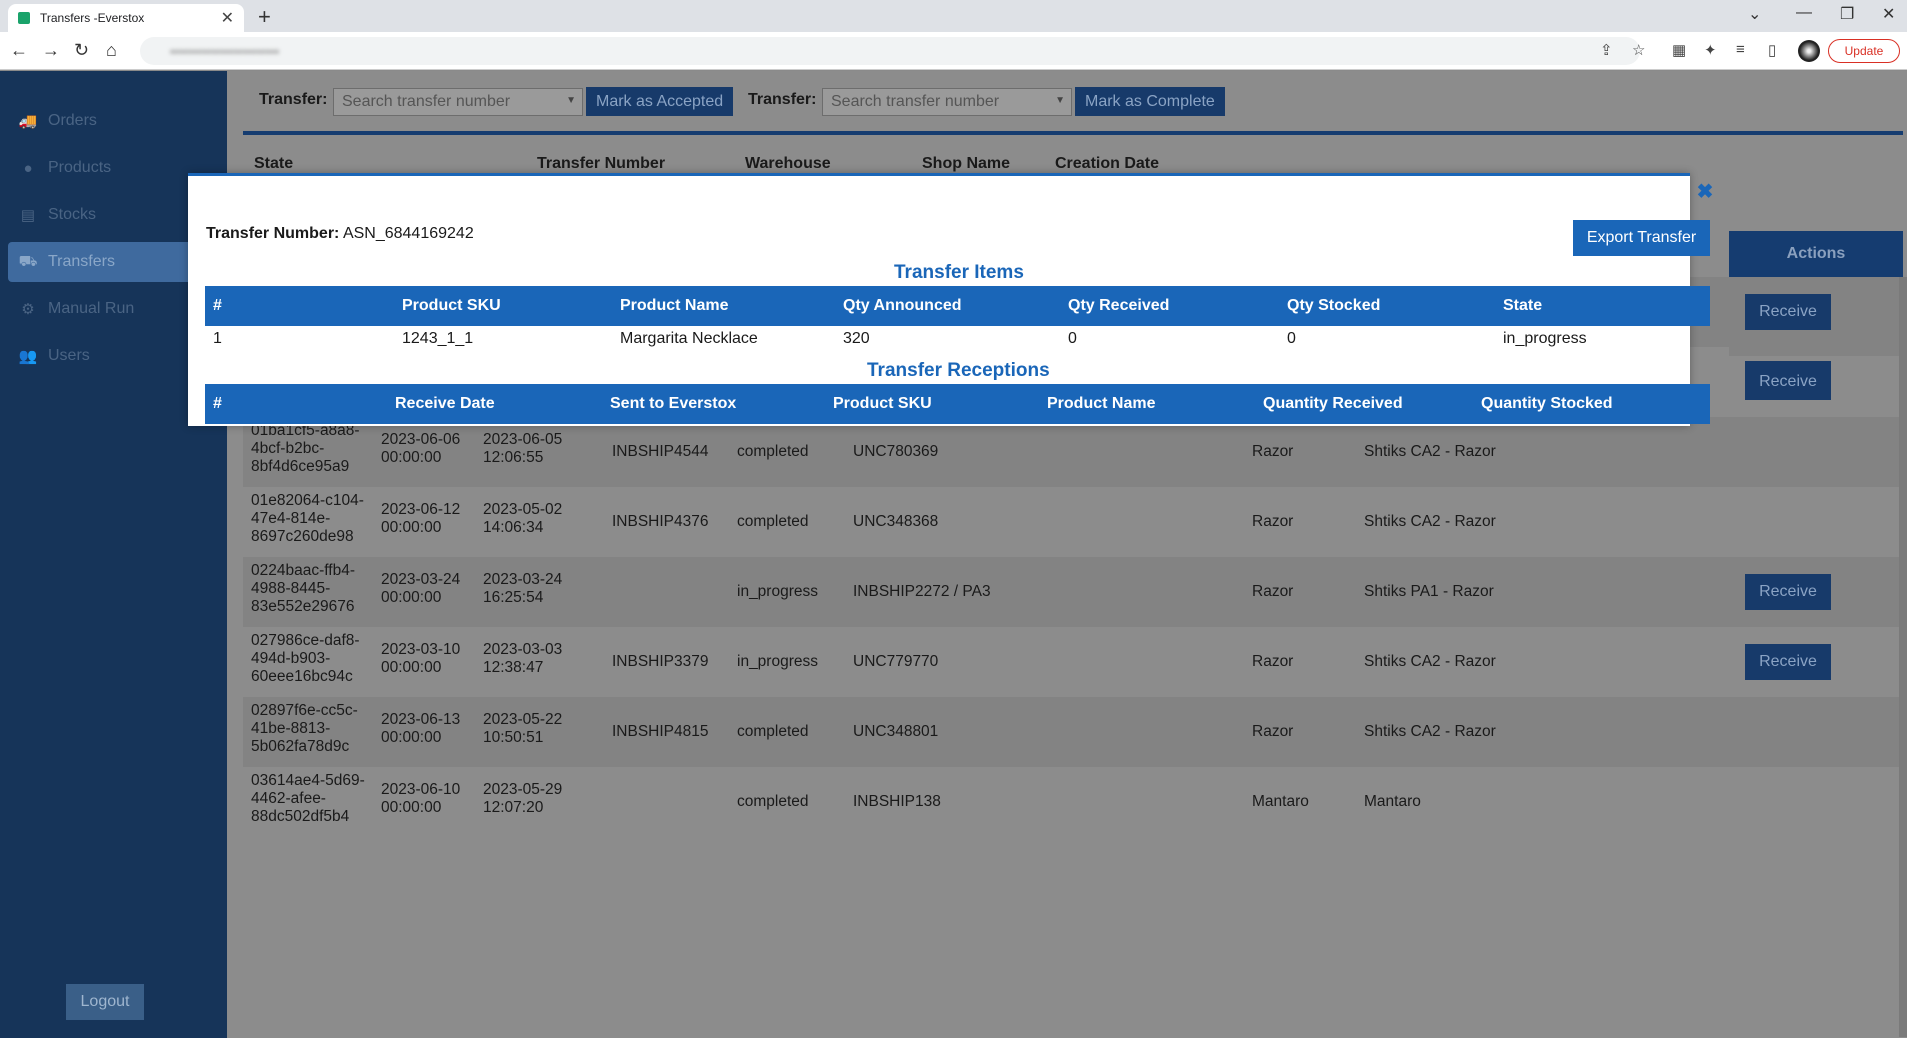 The height and width of the screenshot is (1038, 1907). Describe the element at coordinates (264, 17) in the screenshot. I see `new-tab-icon: +` at that location.